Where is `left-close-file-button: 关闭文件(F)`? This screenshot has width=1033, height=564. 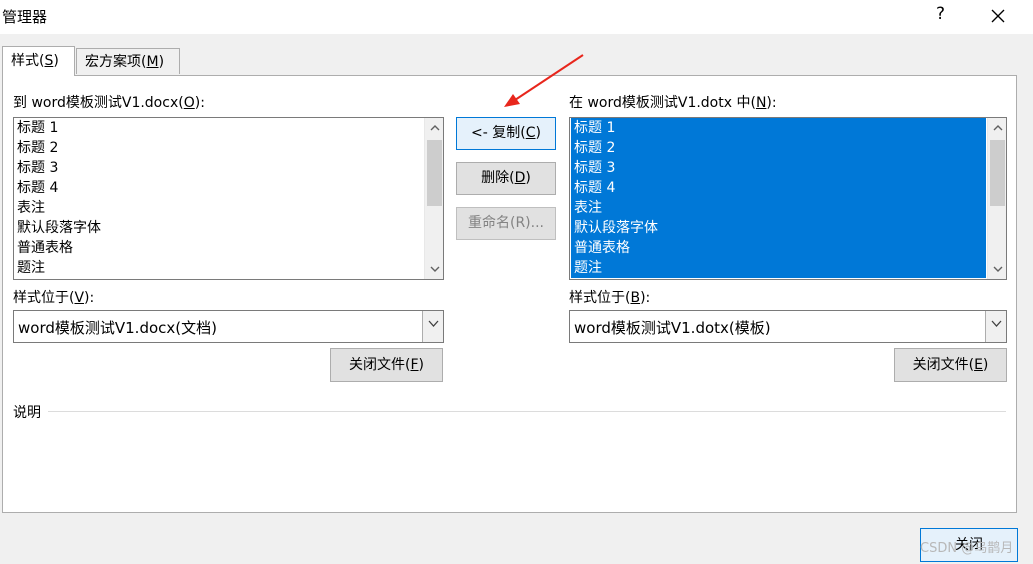
left-close-file-button: 关闭文件(F) is located at coordinates (386, 365).